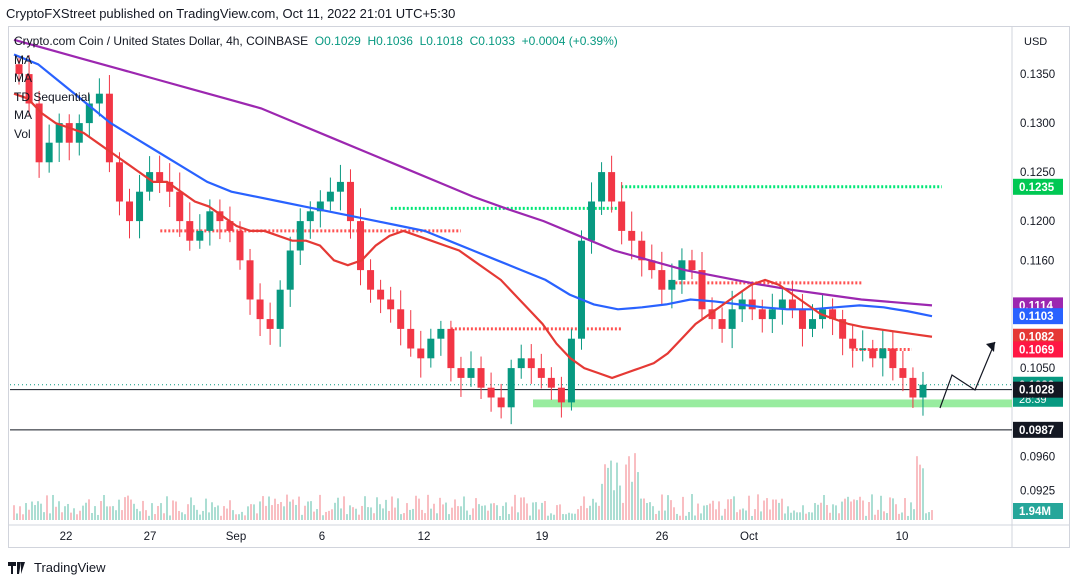 This screenshot has height=586, width=1078. What do you see at coordinates (569, 41) in the screenshot?
I see `legend-change: +0.0004 (+0.39%)` at bounding box center [569, 41].